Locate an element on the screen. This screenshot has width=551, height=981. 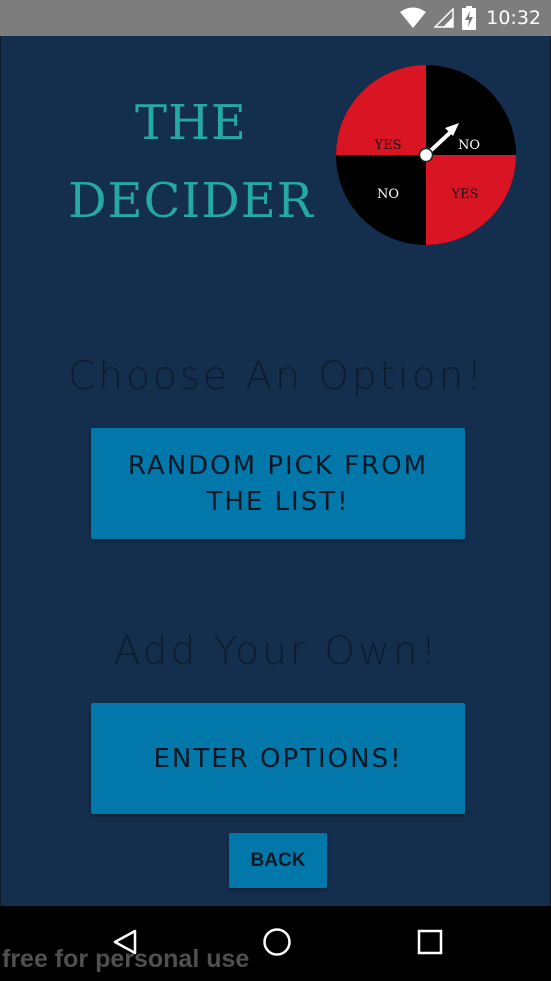
watermark-text: free for personal use is located at coordinates (126, 959).